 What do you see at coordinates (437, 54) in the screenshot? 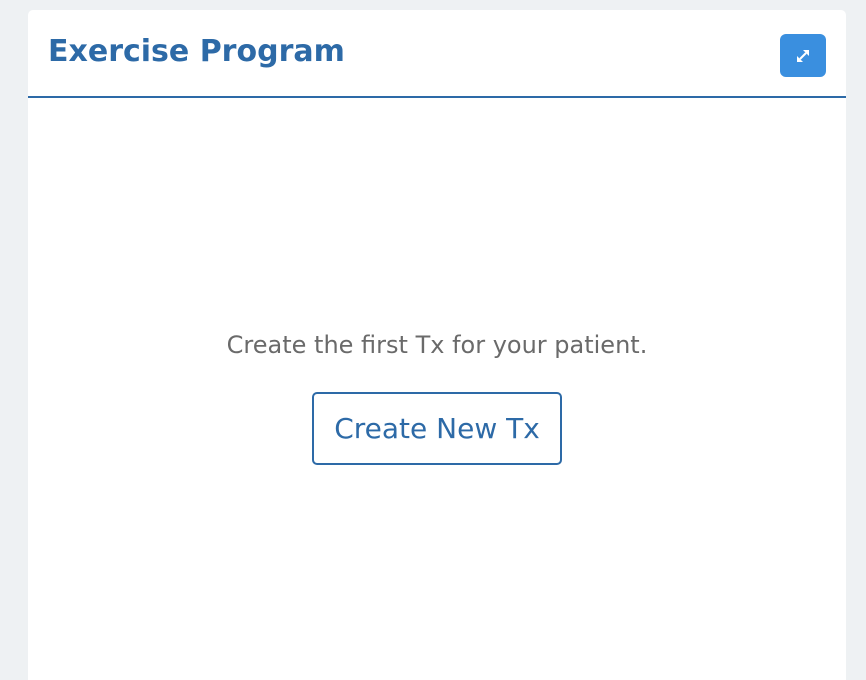
I see `panel-header: Exercise Program` at bounding box center [437, 54].